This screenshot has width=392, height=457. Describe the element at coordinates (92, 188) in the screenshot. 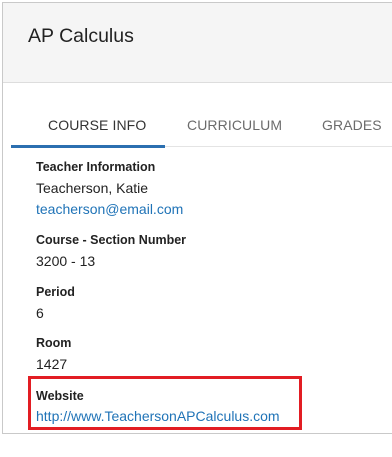

I see `teacher-name: Teacherson, Katie` at that location.